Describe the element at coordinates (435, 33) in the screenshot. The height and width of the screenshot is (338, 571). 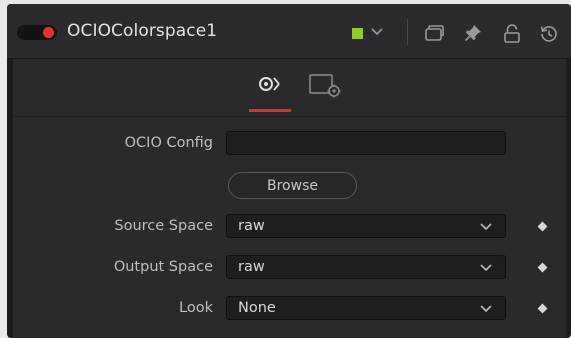
I see `versions-icon` at that location.